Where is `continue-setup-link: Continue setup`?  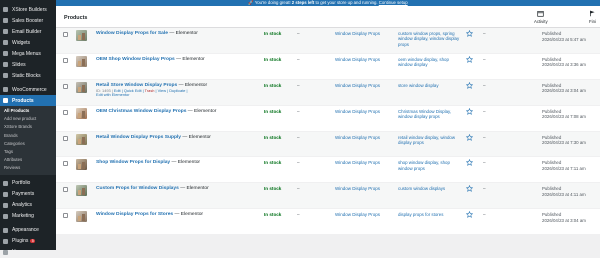
continue-setup-link: Continue setup is located at coordinates (393, 2).